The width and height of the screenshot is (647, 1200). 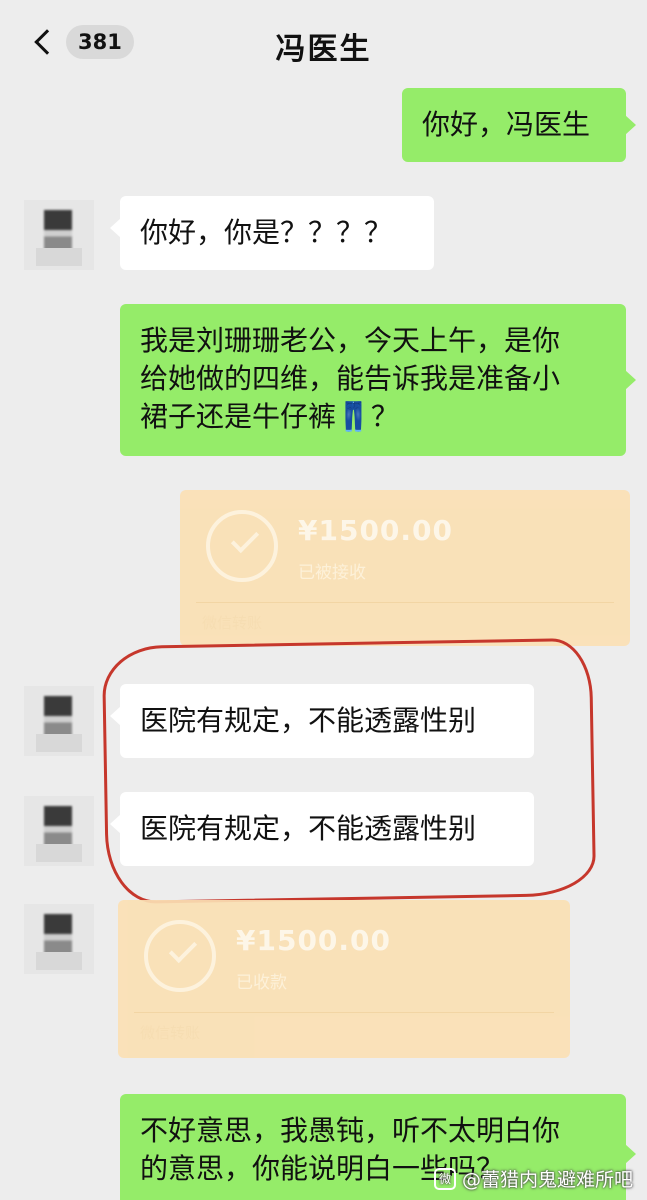 What do you see at coordinates (269, 416) in the screenshot?
I see `message-line: 裙子还是牛仔裤👖？` at bounding box center [269, 416].